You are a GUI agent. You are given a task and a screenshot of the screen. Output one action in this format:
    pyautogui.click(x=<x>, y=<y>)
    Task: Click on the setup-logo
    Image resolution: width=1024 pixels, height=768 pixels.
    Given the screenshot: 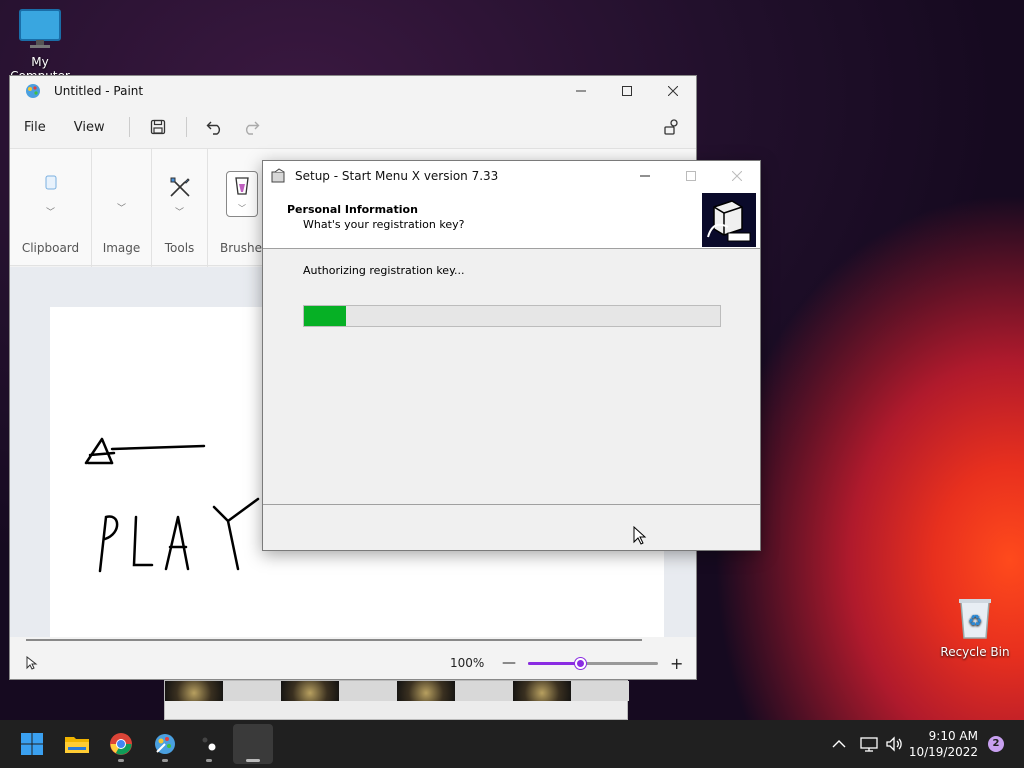 What is the action you would take?
    pyautogui.click(x=729, y=220)
    